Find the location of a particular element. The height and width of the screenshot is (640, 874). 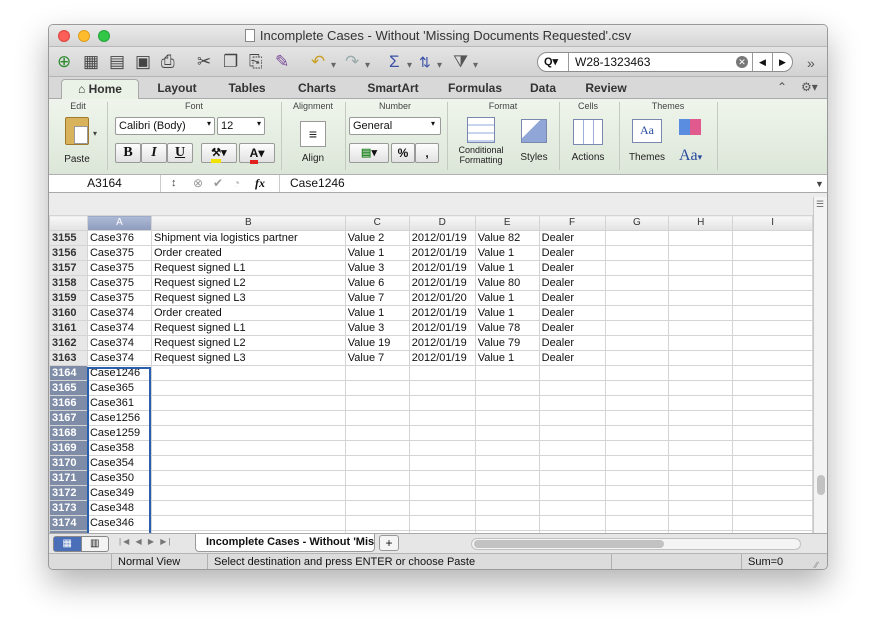

new-workbook-icon: ⊕ is located at coordinates (64, 62).